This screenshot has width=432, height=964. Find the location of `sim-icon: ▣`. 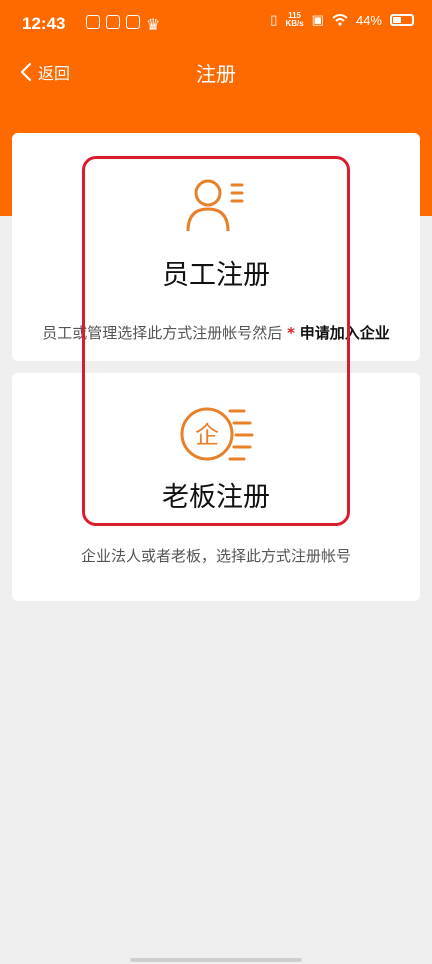

sim-icon: ▣ is located at coordinates (317, 19).